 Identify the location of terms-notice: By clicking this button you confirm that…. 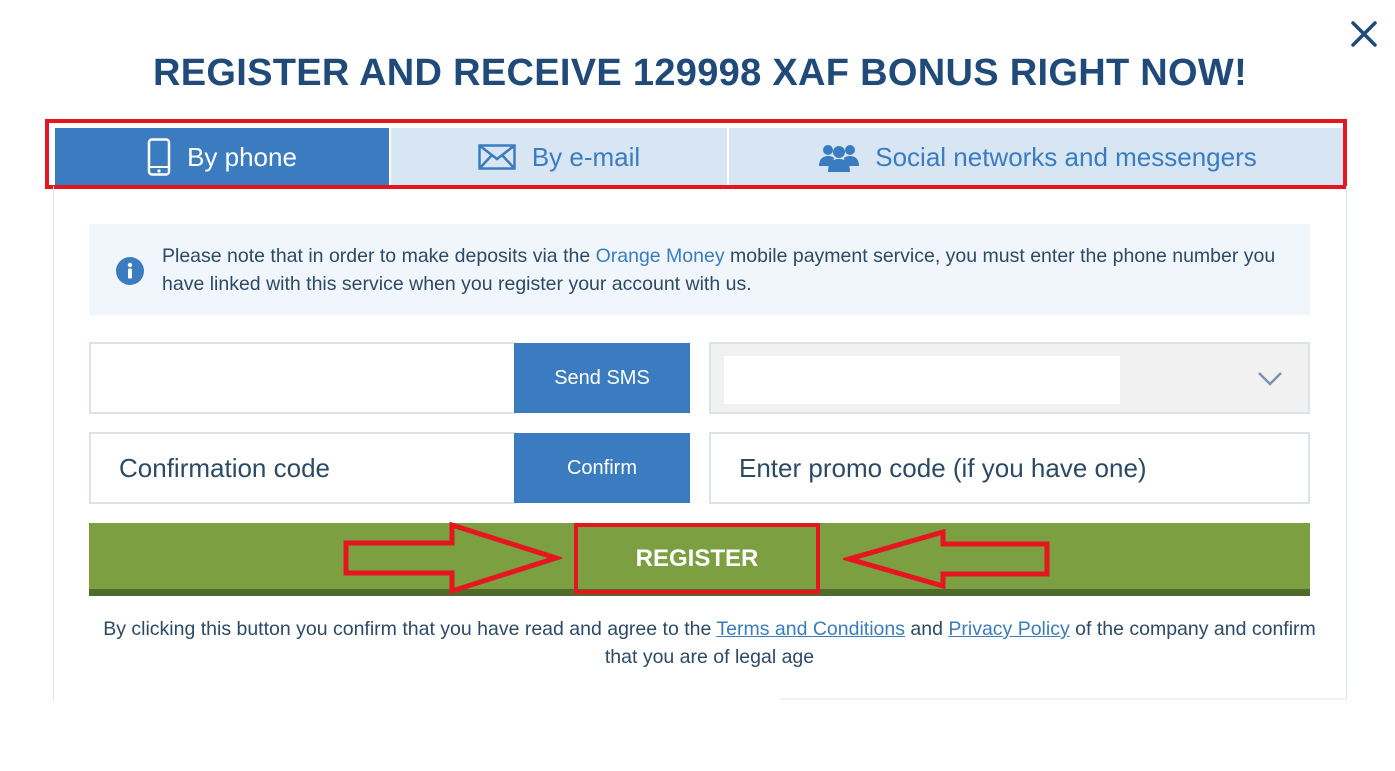
(709, 643).